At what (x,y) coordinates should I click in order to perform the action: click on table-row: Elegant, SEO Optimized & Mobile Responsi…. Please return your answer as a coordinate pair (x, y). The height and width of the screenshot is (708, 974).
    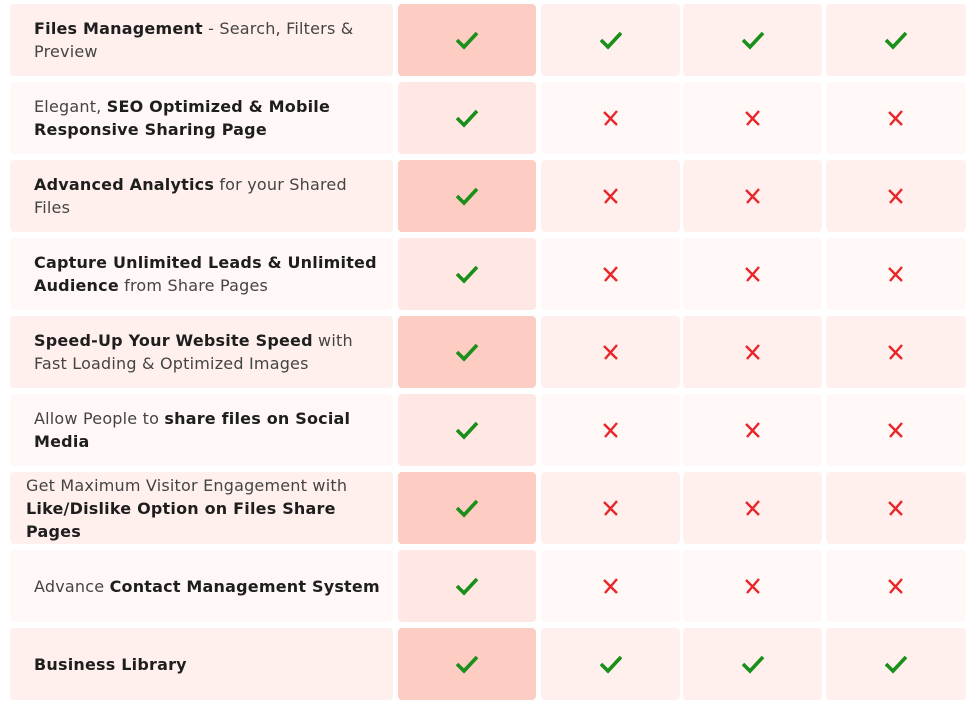
    Looking at the image, I should click on (488, 118).